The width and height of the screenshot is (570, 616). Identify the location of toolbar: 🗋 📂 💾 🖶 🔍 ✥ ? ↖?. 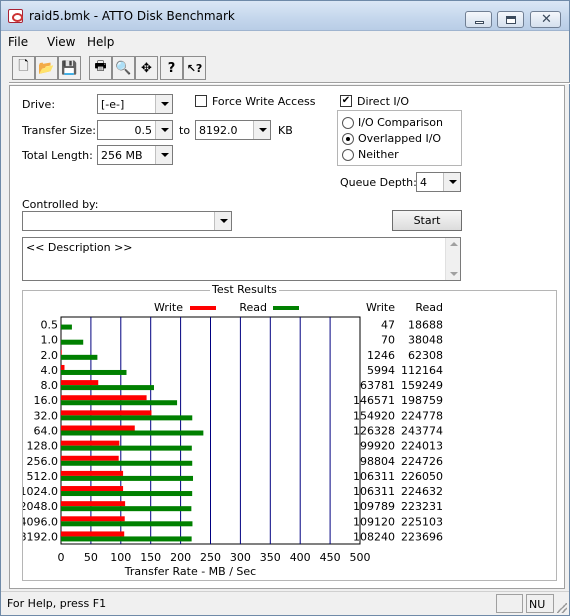
(289, 70).